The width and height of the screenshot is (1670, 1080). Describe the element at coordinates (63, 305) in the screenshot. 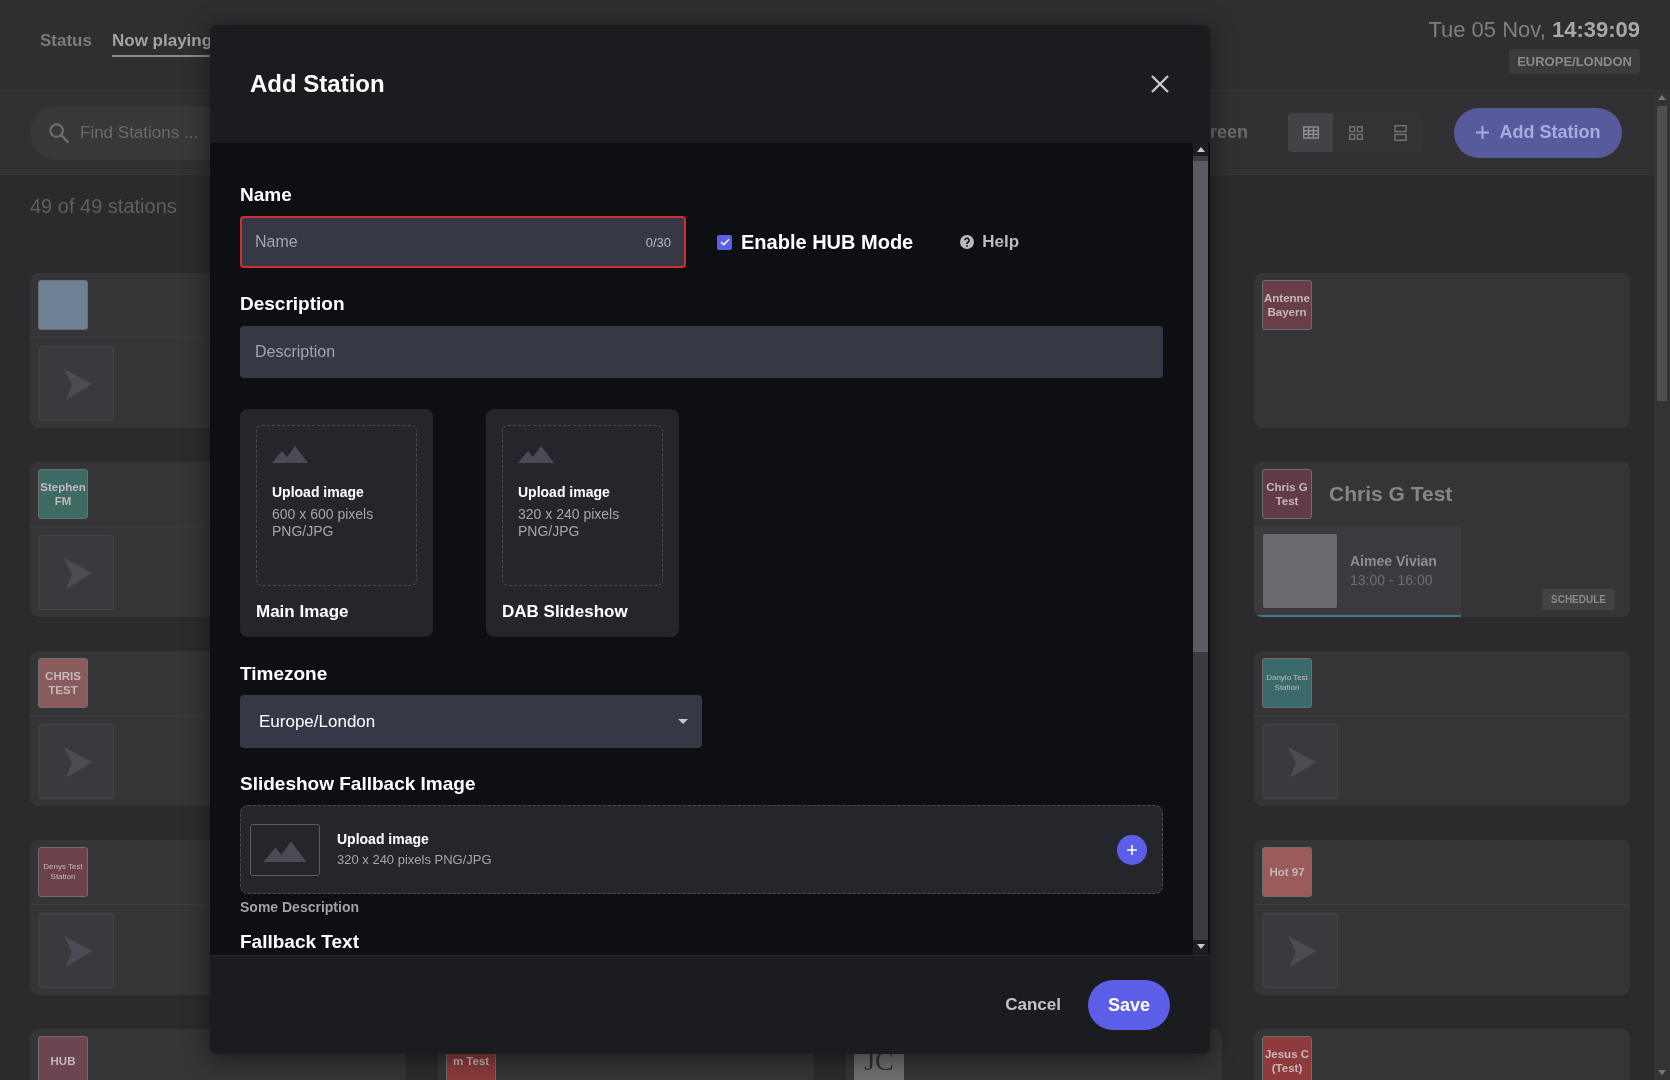

I see `image-placeholder` at that location.